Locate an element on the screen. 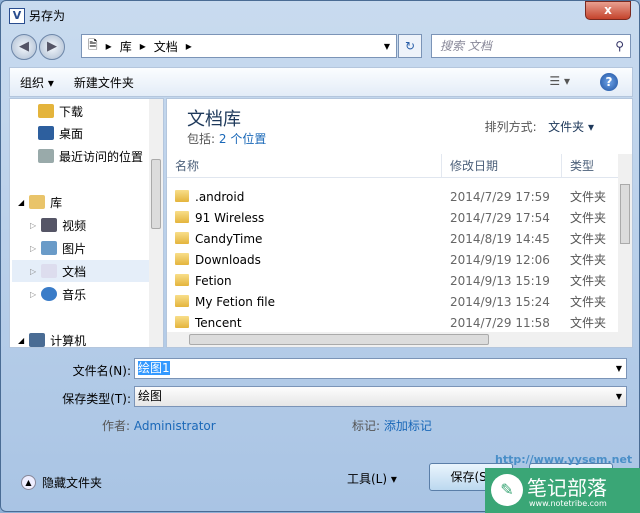  file-list-horizontal-scrollbar is located at coordinates (399, 339).